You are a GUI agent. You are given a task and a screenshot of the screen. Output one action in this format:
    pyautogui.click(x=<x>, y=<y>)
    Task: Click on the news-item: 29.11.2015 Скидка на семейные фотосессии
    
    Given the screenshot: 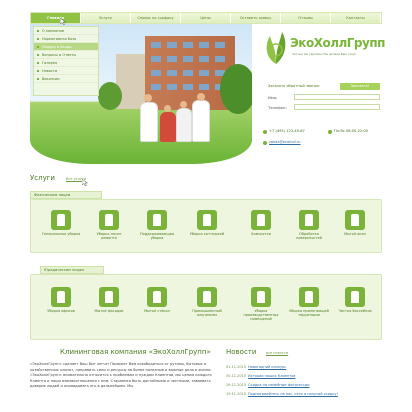 What is the action you would take?
    pyautogui.click(x=304, y=385)
    